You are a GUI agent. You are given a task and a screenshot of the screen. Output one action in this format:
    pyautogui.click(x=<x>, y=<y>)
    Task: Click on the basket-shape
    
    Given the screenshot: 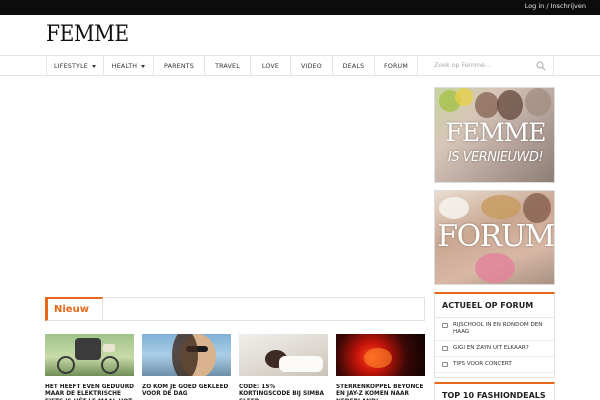 What is the action you would take?
    pyautogui.click(x=109, y=348)
    